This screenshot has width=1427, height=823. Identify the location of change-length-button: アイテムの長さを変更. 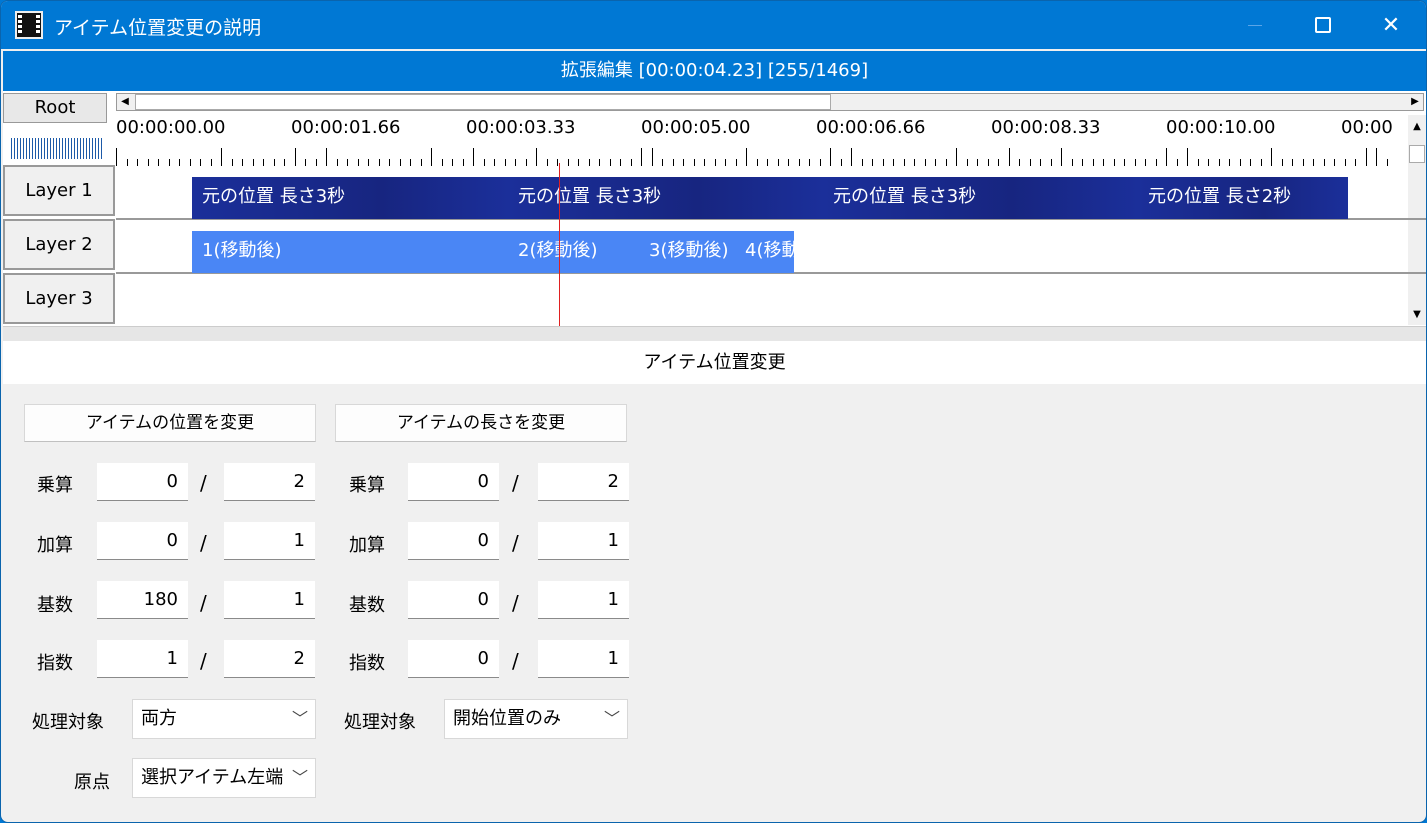
(481, 423).